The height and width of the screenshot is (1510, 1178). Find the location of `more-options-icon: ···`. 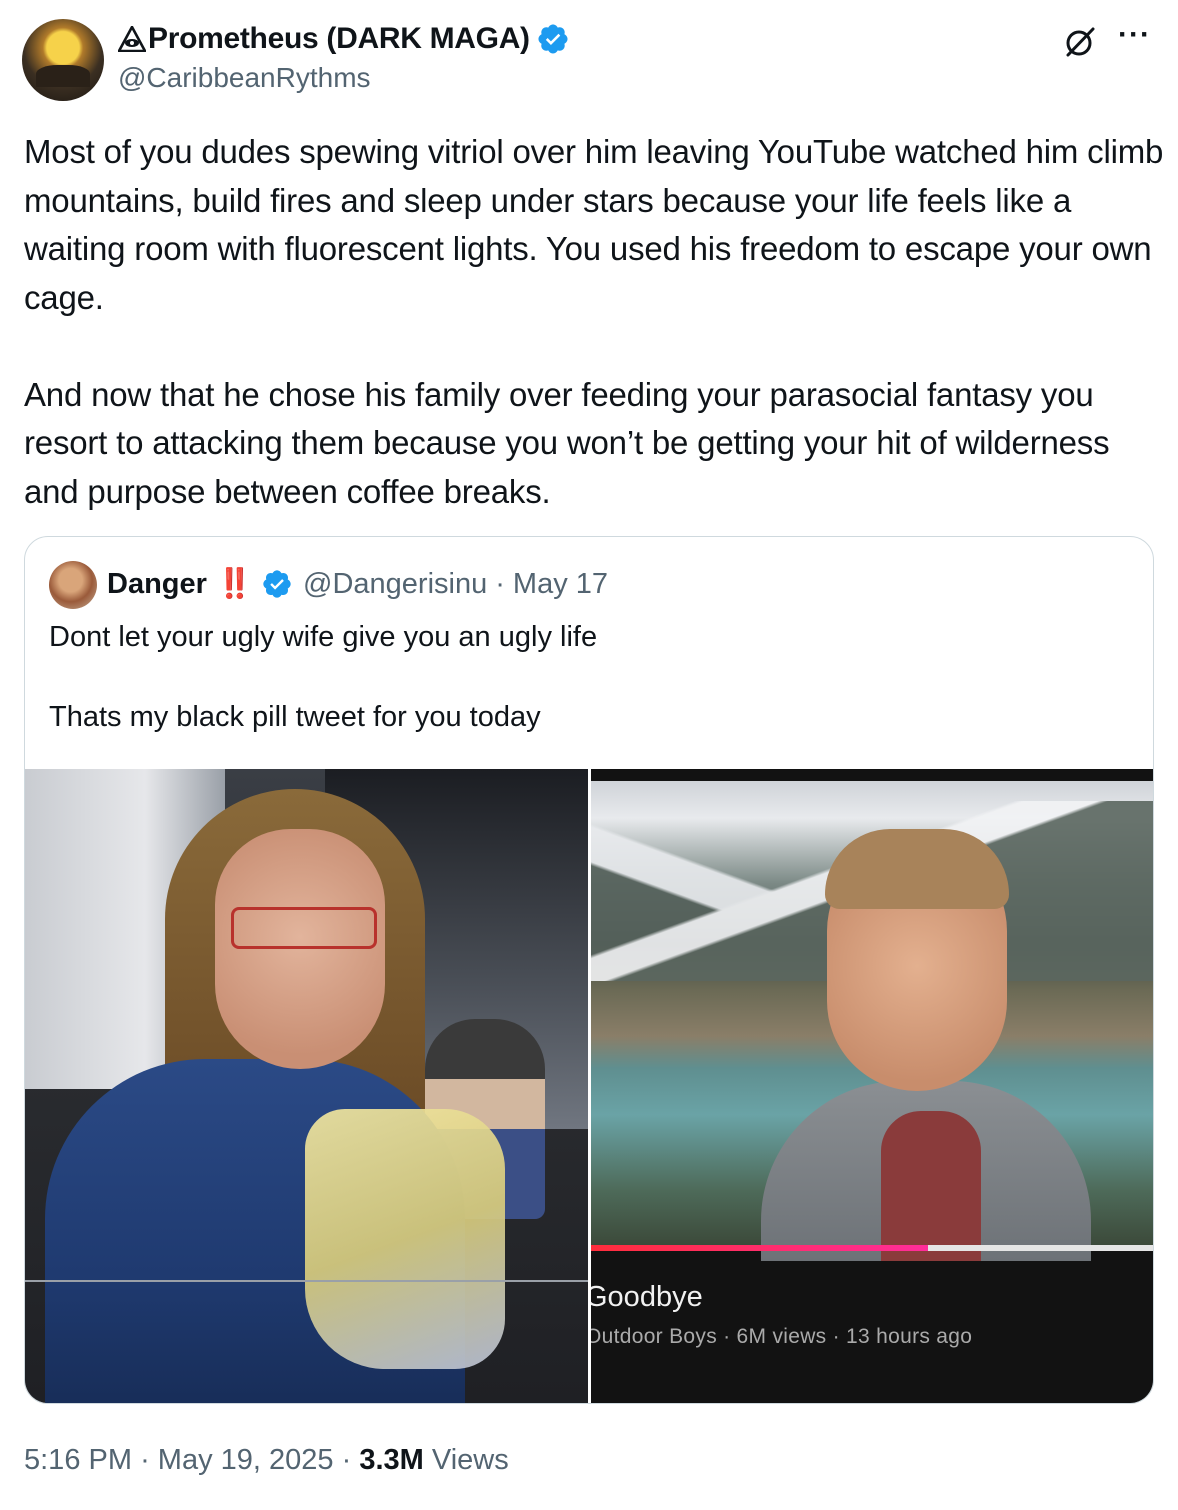

more-options-icon: ··· is located at coordinates (1138, 38).